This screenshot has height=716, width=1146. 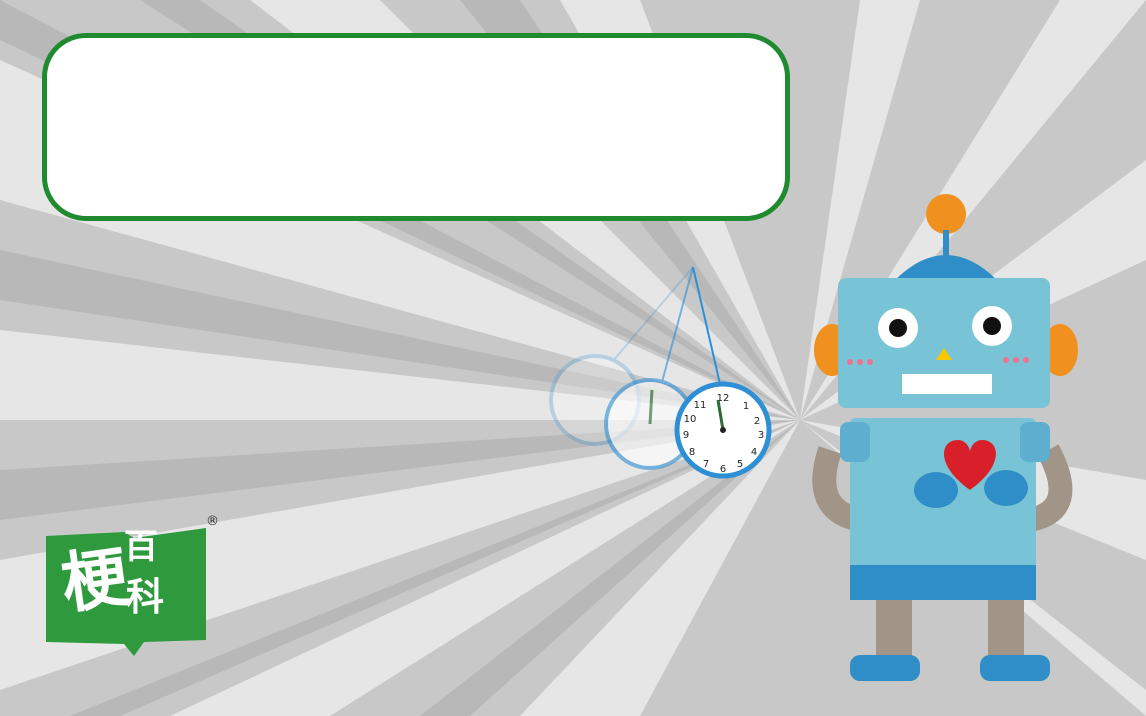 I want to click on svg-text: 9, so click(x=686, y=435).